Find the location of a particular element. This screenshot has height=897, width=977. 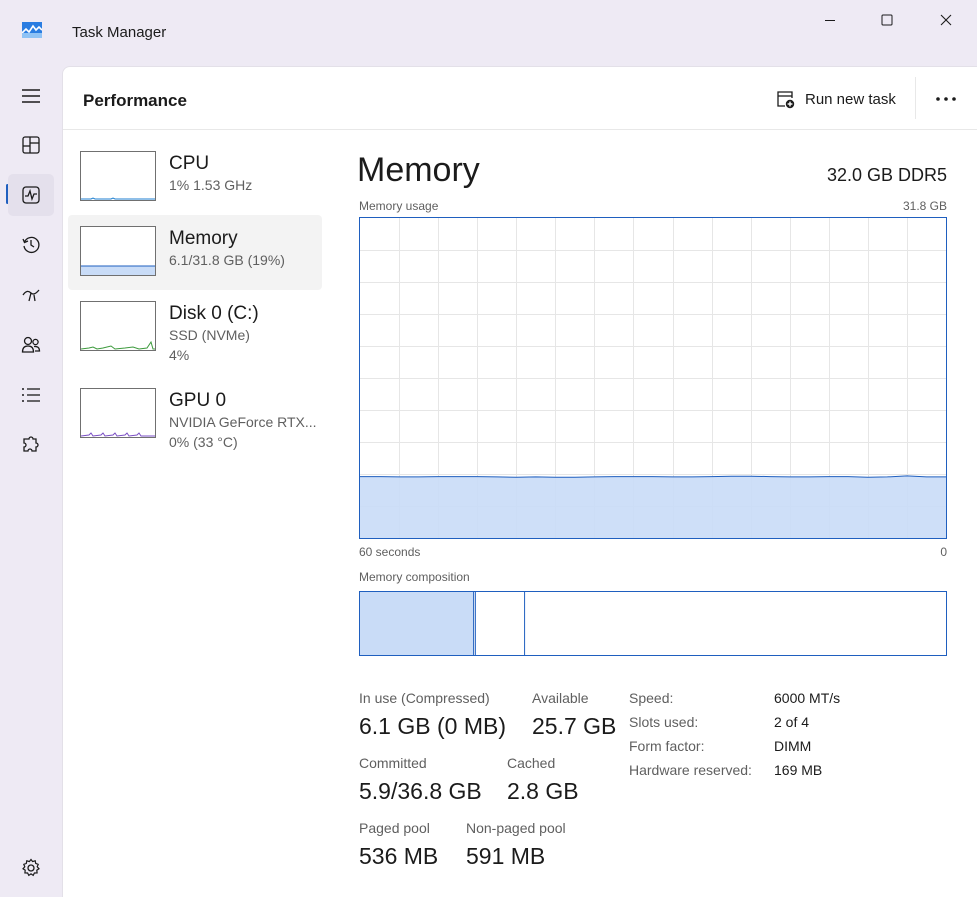

nav-performance is located at coordinates (31, 195).